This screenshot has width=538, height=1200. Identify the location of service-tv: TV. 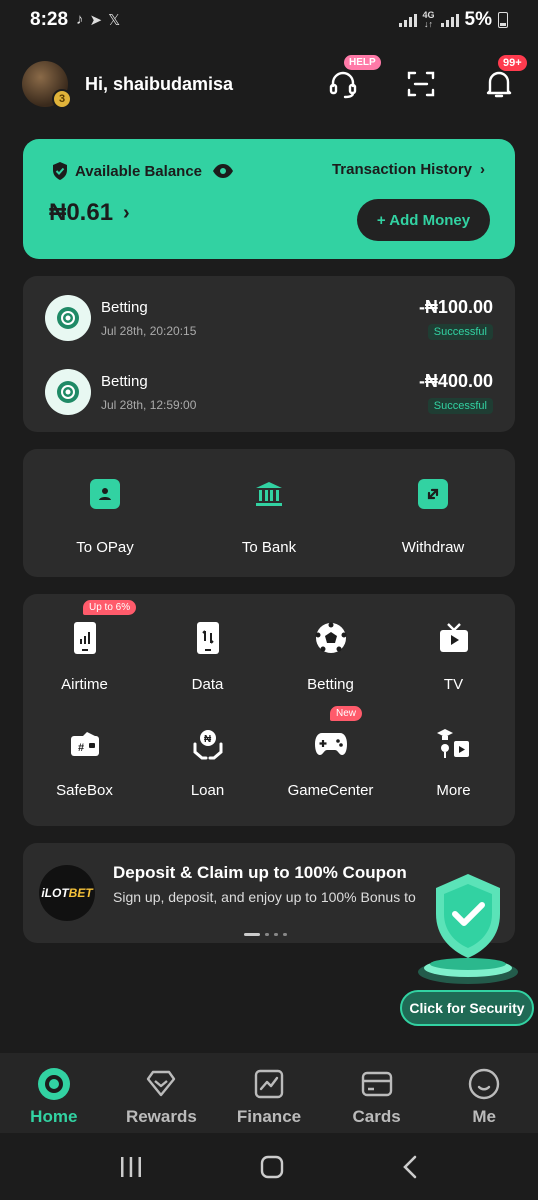
(453, 656).